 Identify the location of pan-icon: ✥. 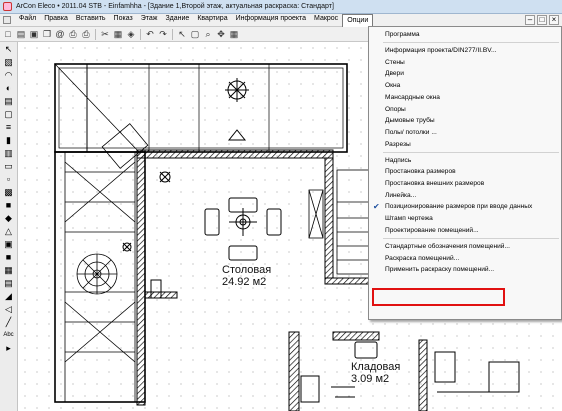
(221, 34).